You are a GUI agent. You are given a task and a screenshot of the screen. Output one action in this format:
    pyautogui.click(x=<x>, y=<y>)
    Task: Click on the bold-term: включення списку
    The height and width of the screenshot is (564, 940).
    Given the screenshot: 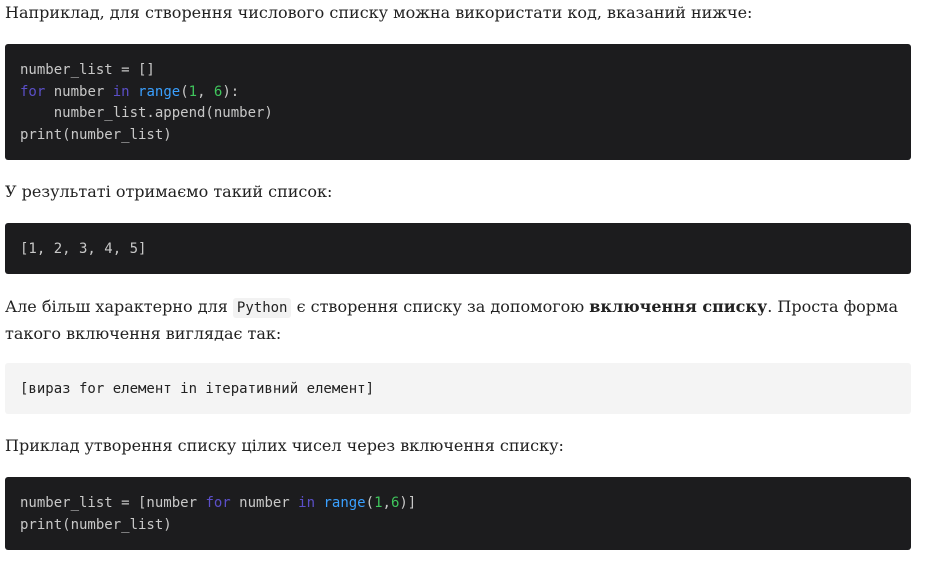 What is the action you would take?
    pyautogui.click(x=678, y=306)
    